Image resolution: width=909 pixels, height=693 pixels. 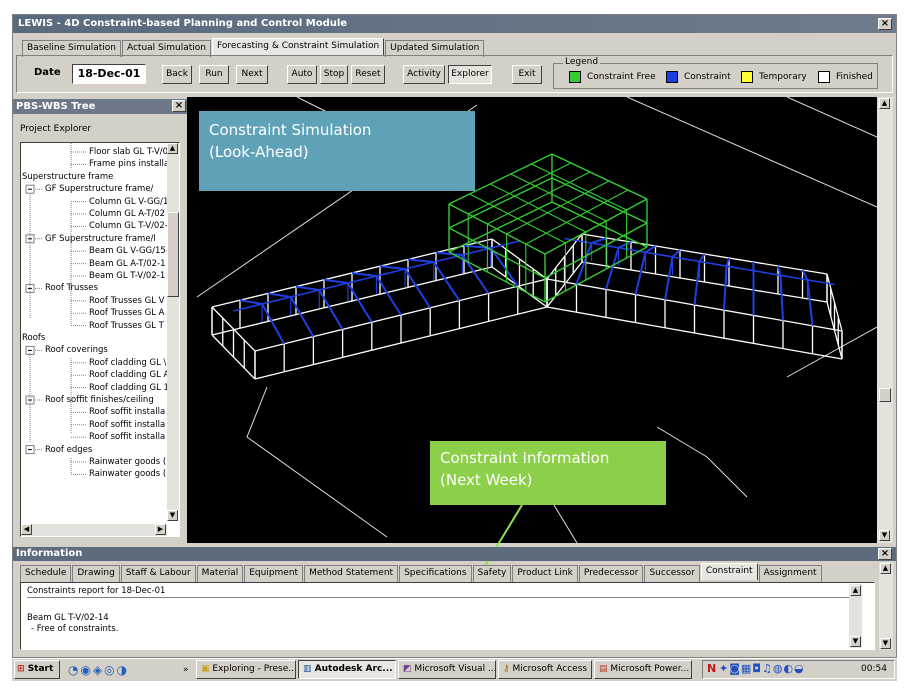 I want to click on tree-scroll-up-button: ▲, so click(x=172, y=148).